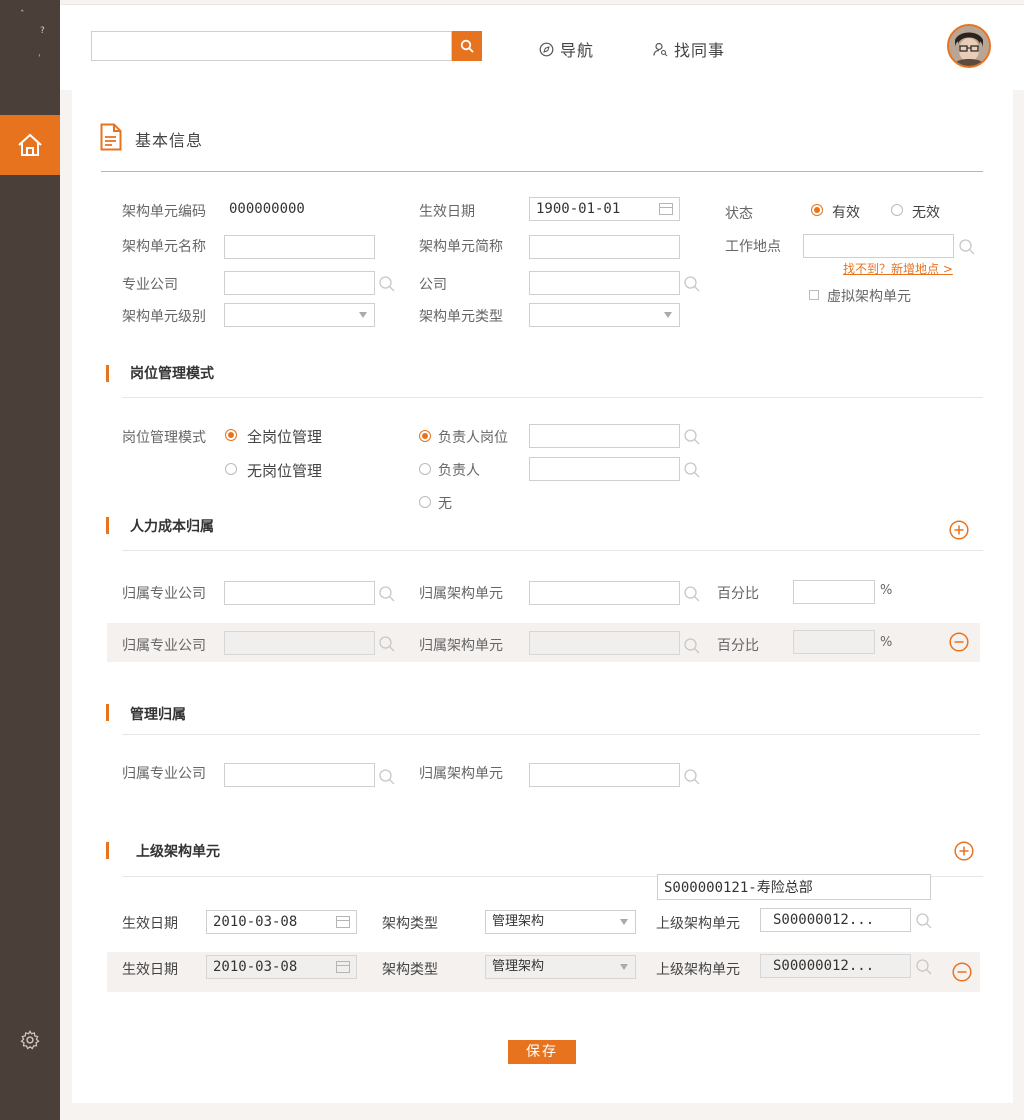 This screenshot has width=1024, height=1120. I want to click on professional-company-label: 专业公司, so click(150, 285).